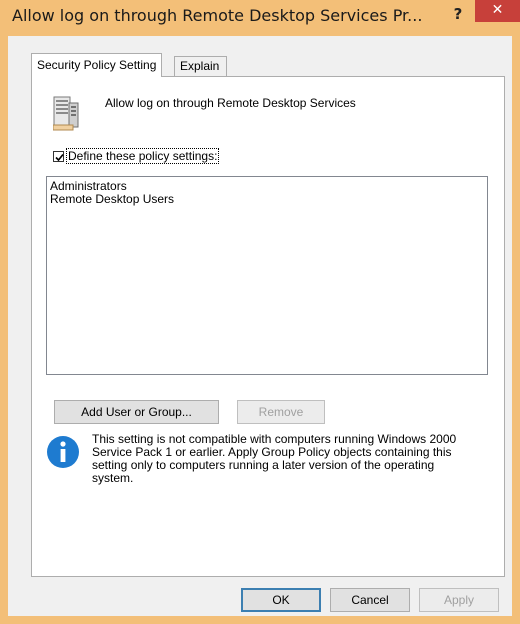  Describe the element at coordinates (97, 65) in the screenshot. I see `tab-security-policy-setting: Security Policy Setting` at that location.